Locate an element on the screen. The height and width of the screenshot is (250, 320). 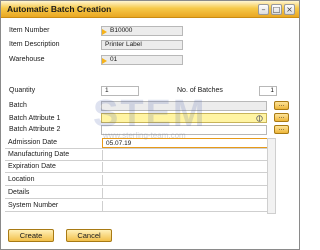
no-of-batches-label: No. of Batches is located at coordinates (200, 90).